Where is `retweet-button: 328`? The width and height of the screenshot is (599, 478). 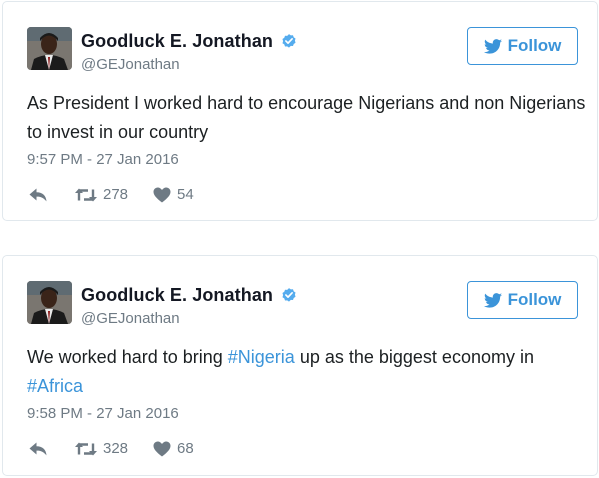 retweet-button: 328 is located at coordinates (101, 448).